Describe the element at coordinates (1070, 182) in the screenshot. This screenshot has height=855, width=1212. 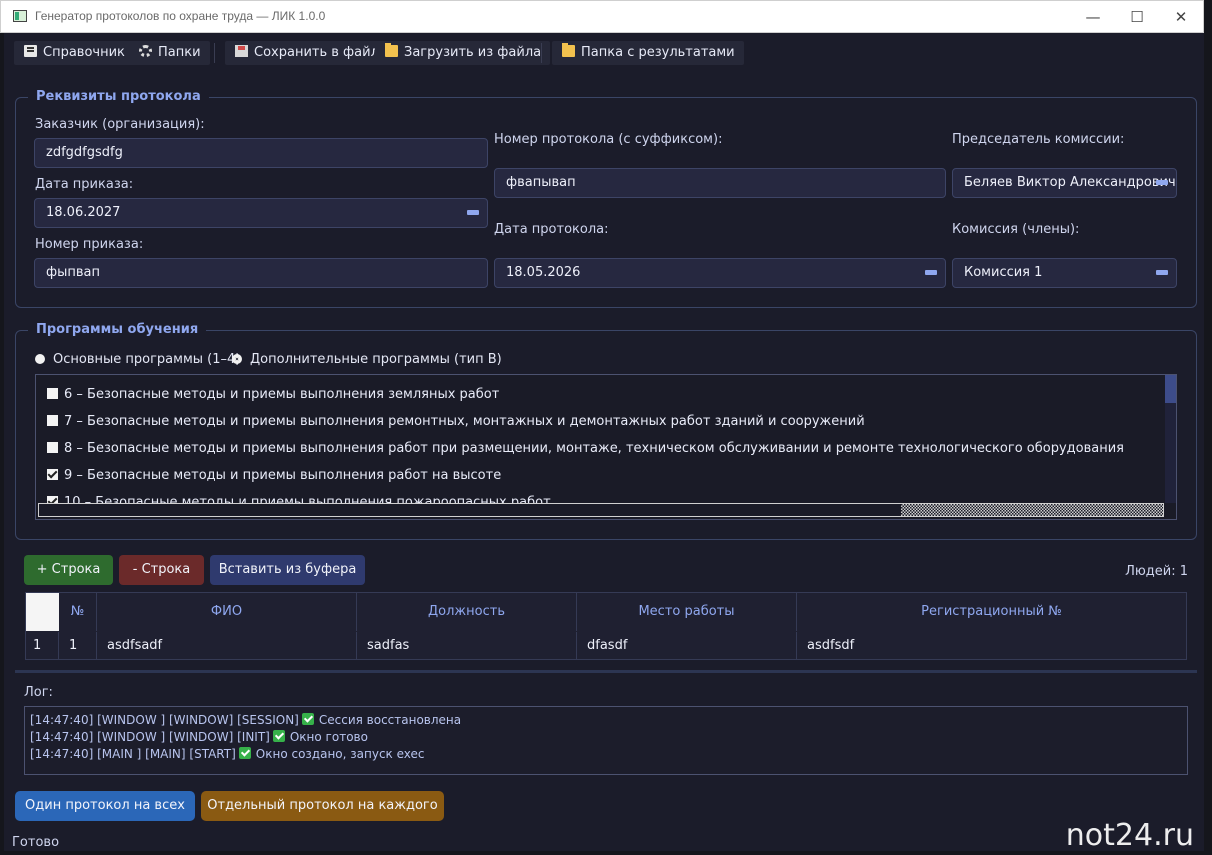
I see `chairman-value: Беляев Виктор Александрович` at that location.